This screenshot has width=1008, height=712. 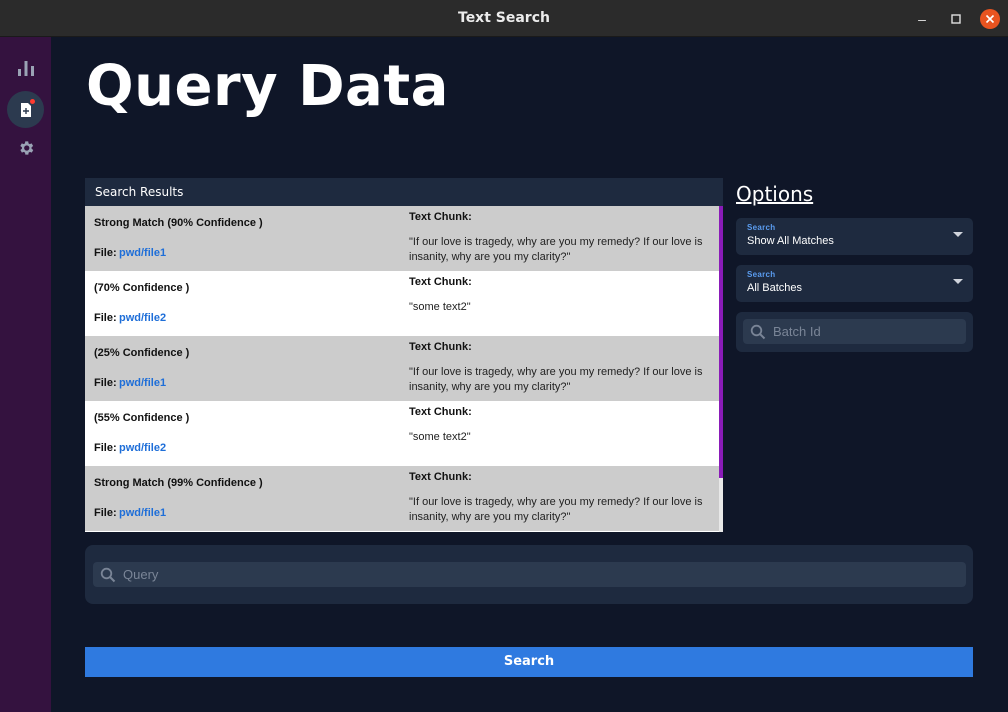 What do you see at coordinates (529, 662) in the screenshot?
I see `search-button: Search` at bounding box center [529, 662].